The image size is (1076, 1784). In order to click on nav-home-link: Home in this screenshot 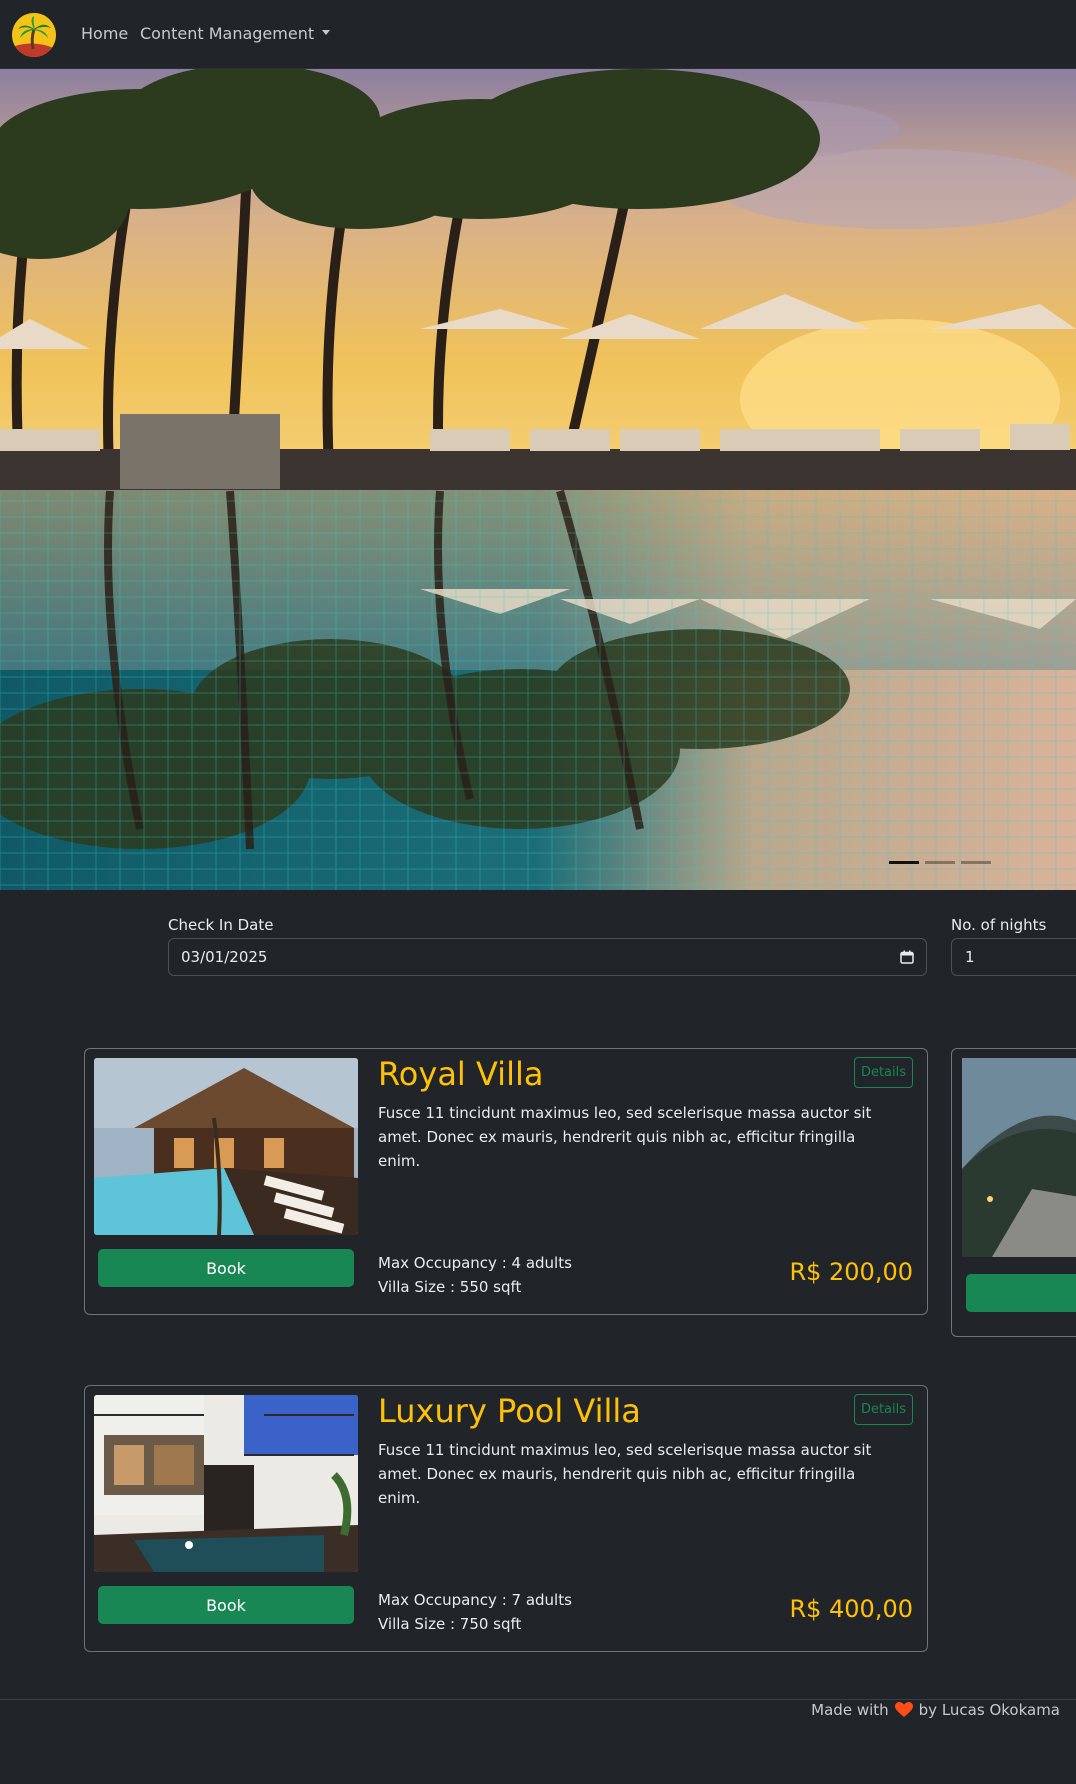, I will do `click(104, 33)`.